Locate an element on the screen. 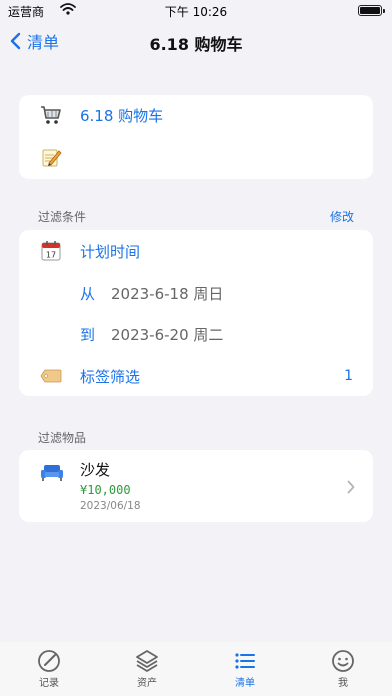 This screenshot has width=392, height=696. tab-records: 记录 is located at coordinates (49, 668).